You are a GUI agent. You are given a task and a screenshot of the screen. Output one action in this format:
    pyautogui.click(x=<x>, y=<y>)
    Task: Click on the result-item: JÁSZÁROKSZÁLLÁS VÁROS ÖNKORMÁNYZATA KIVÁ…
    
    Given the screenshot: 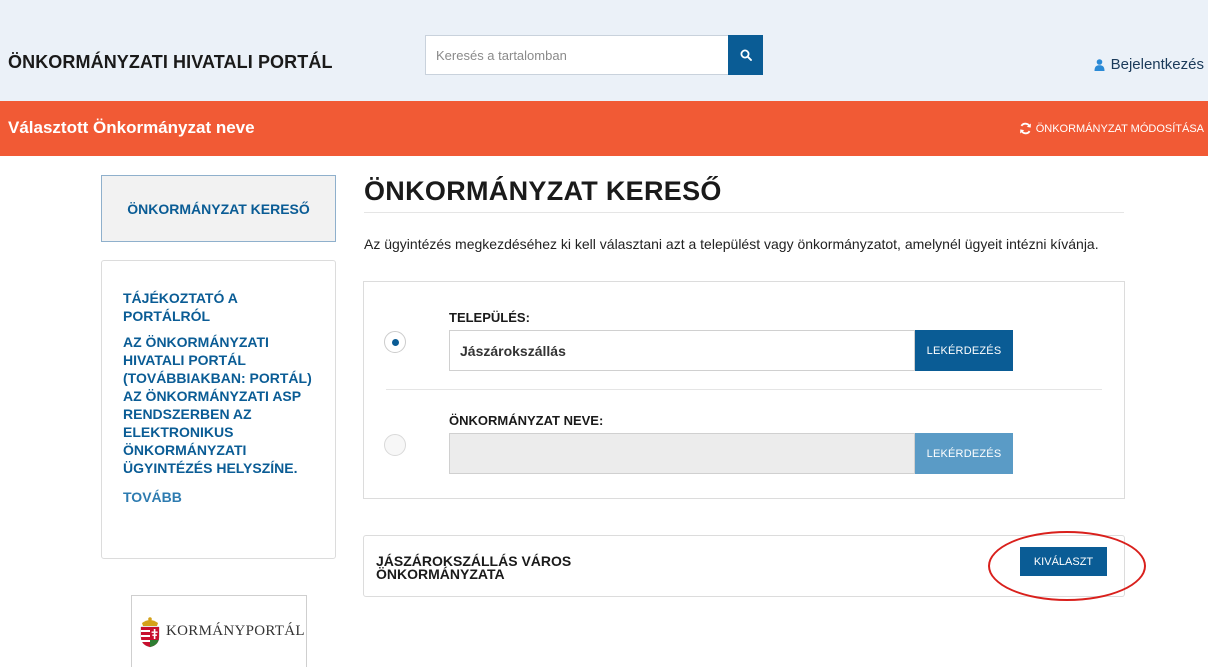 What is the action you would take?
    pyautogui.click(x=744, y=566)
    